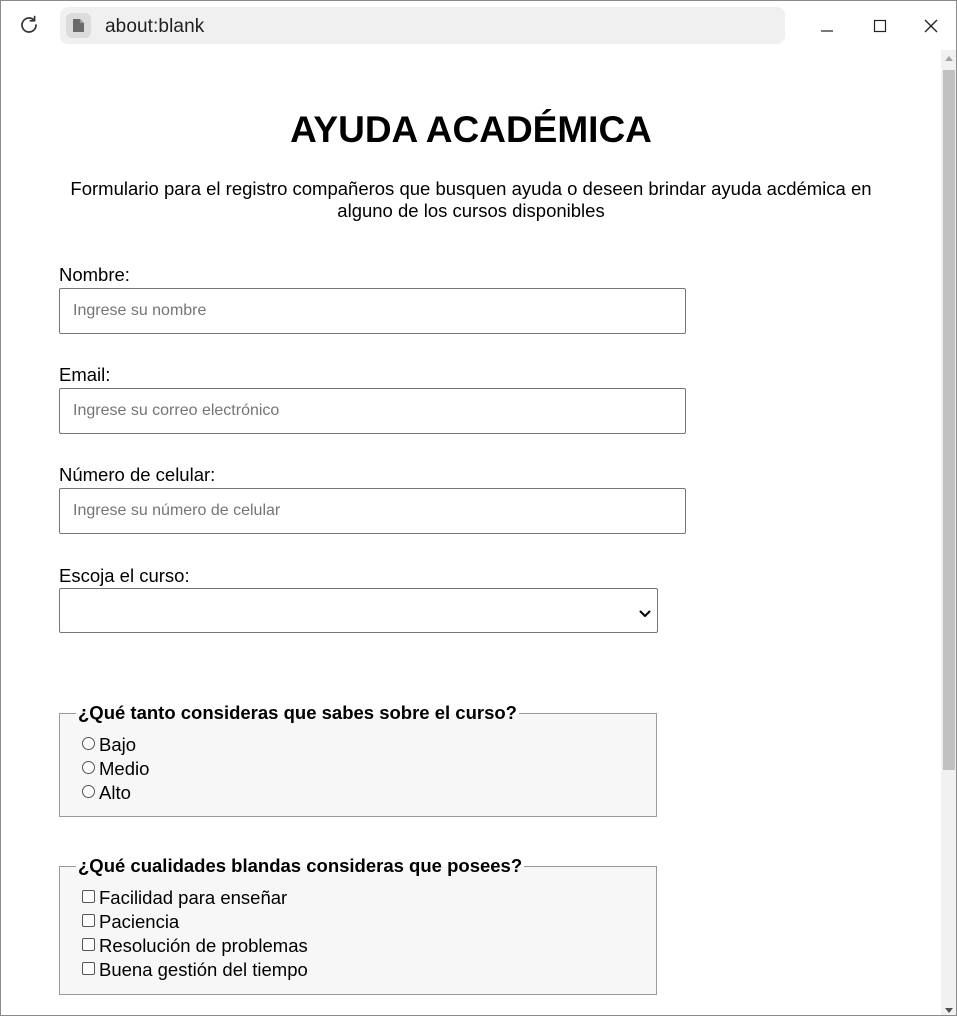  What do you see at coordinates (645, 614) in the screenshot?
I see `chevron-down-icon` at bounding box center [645, 614].